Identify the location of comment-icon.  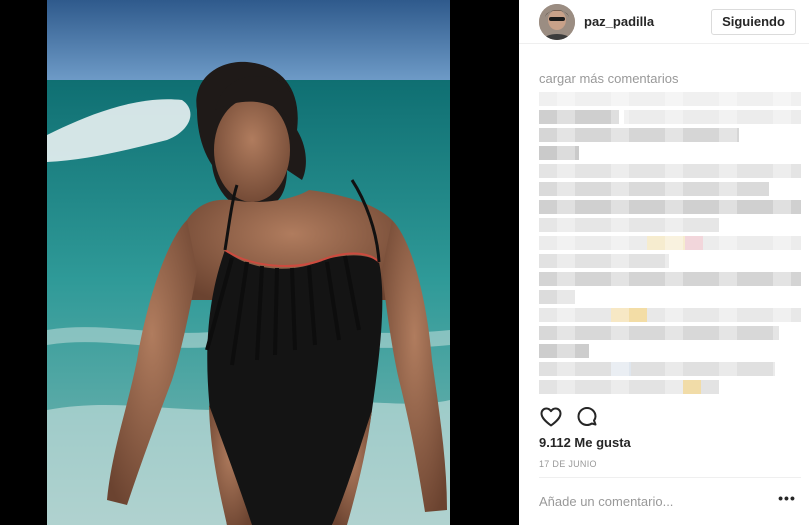
(587, 417).